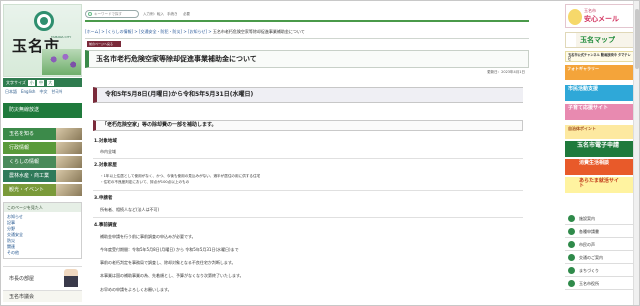  I want to click on back-tab: 前のページへ戻る, so click(104, 44).